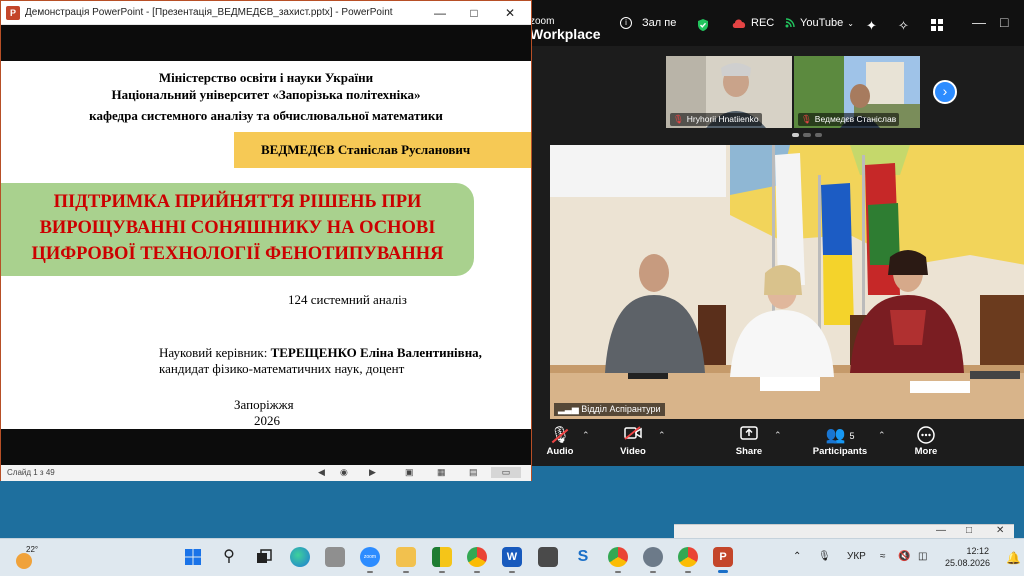  I want to click on info-icon: i, so click(626, 23).